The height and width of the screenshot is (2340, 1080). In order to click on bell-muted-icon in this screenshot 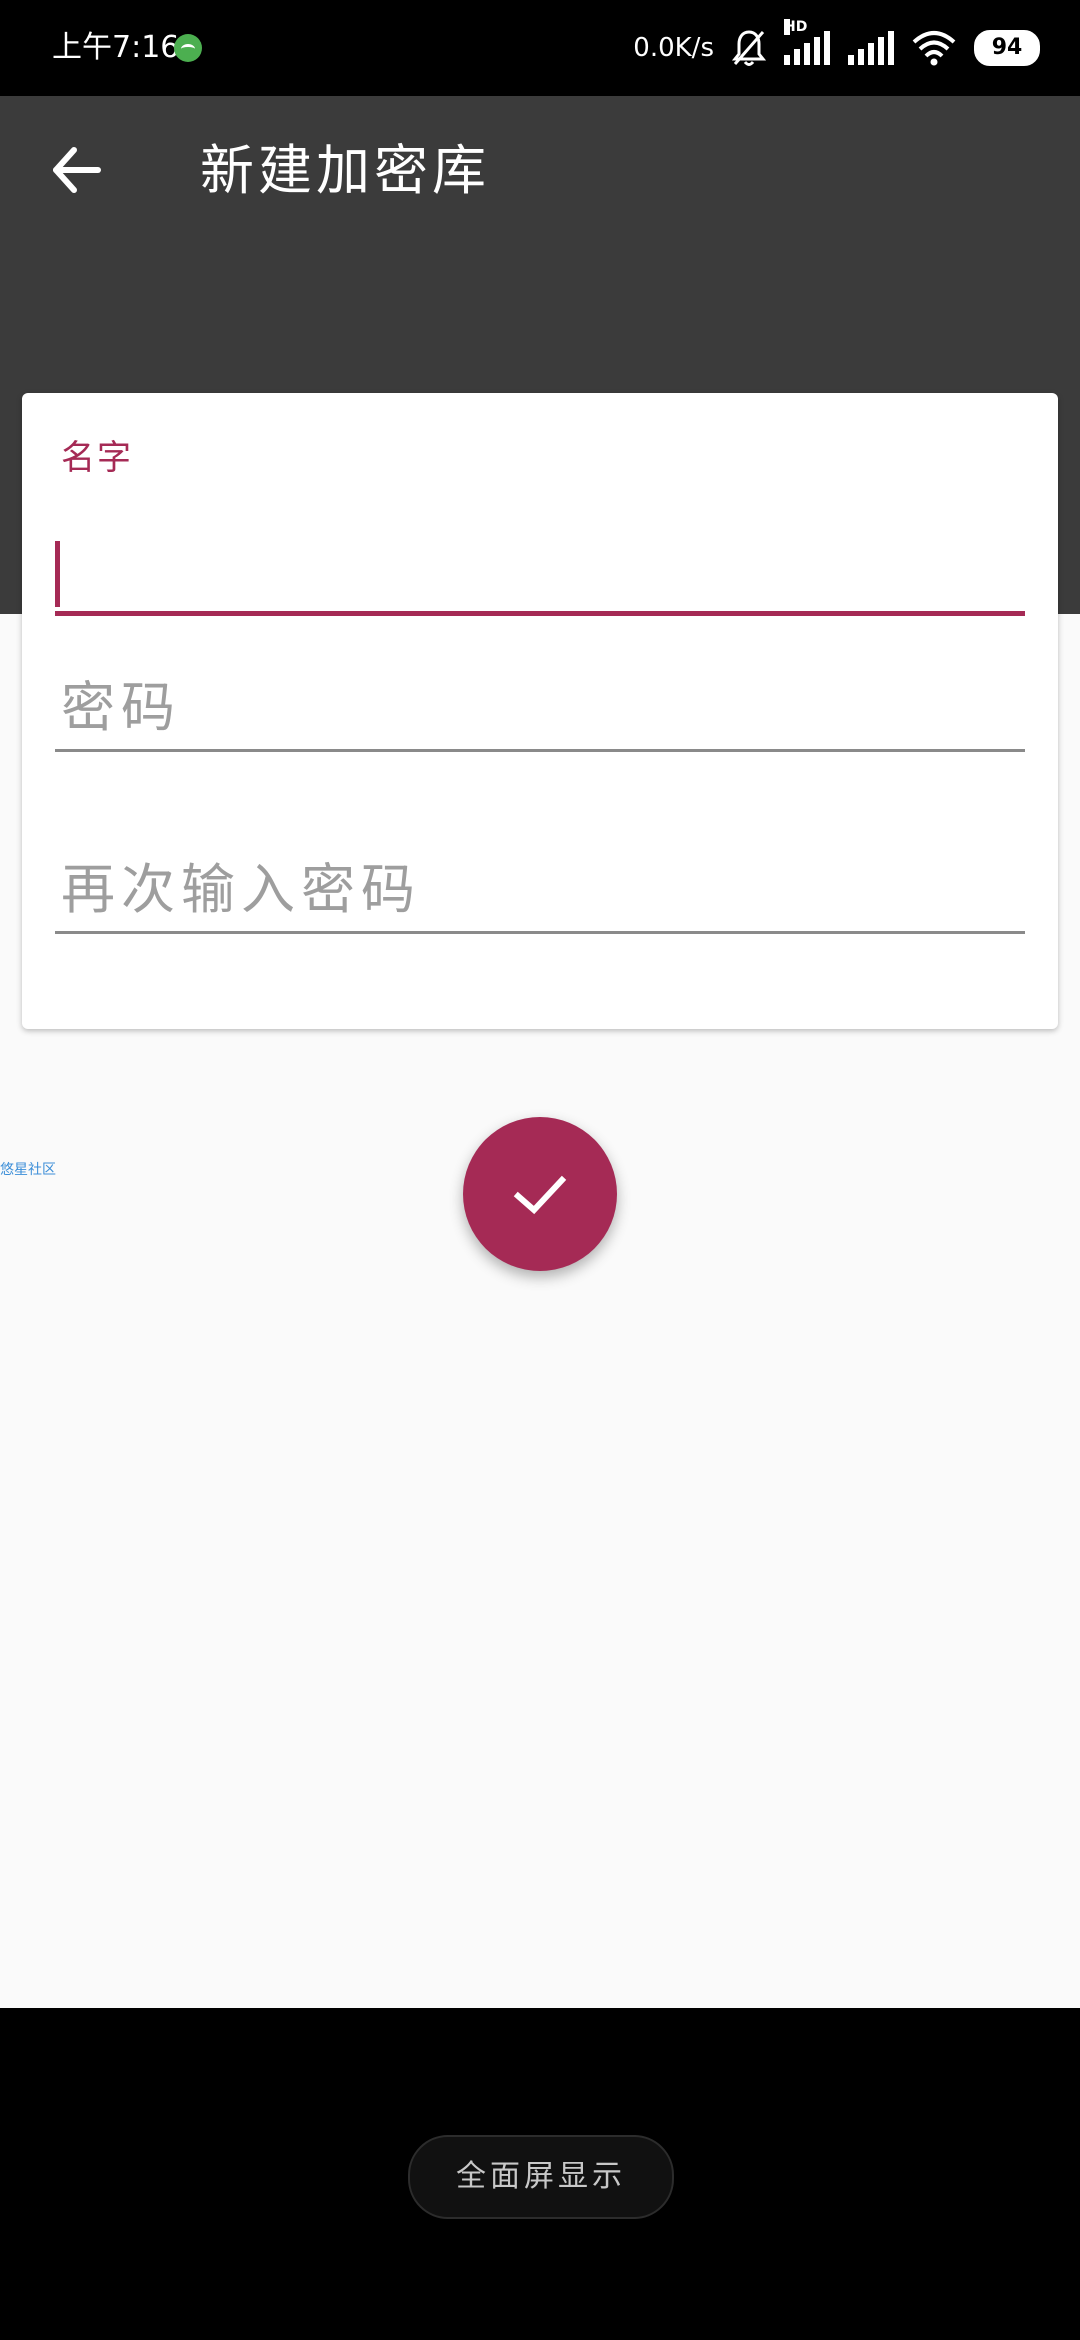, I will do `click(749, 48)`.